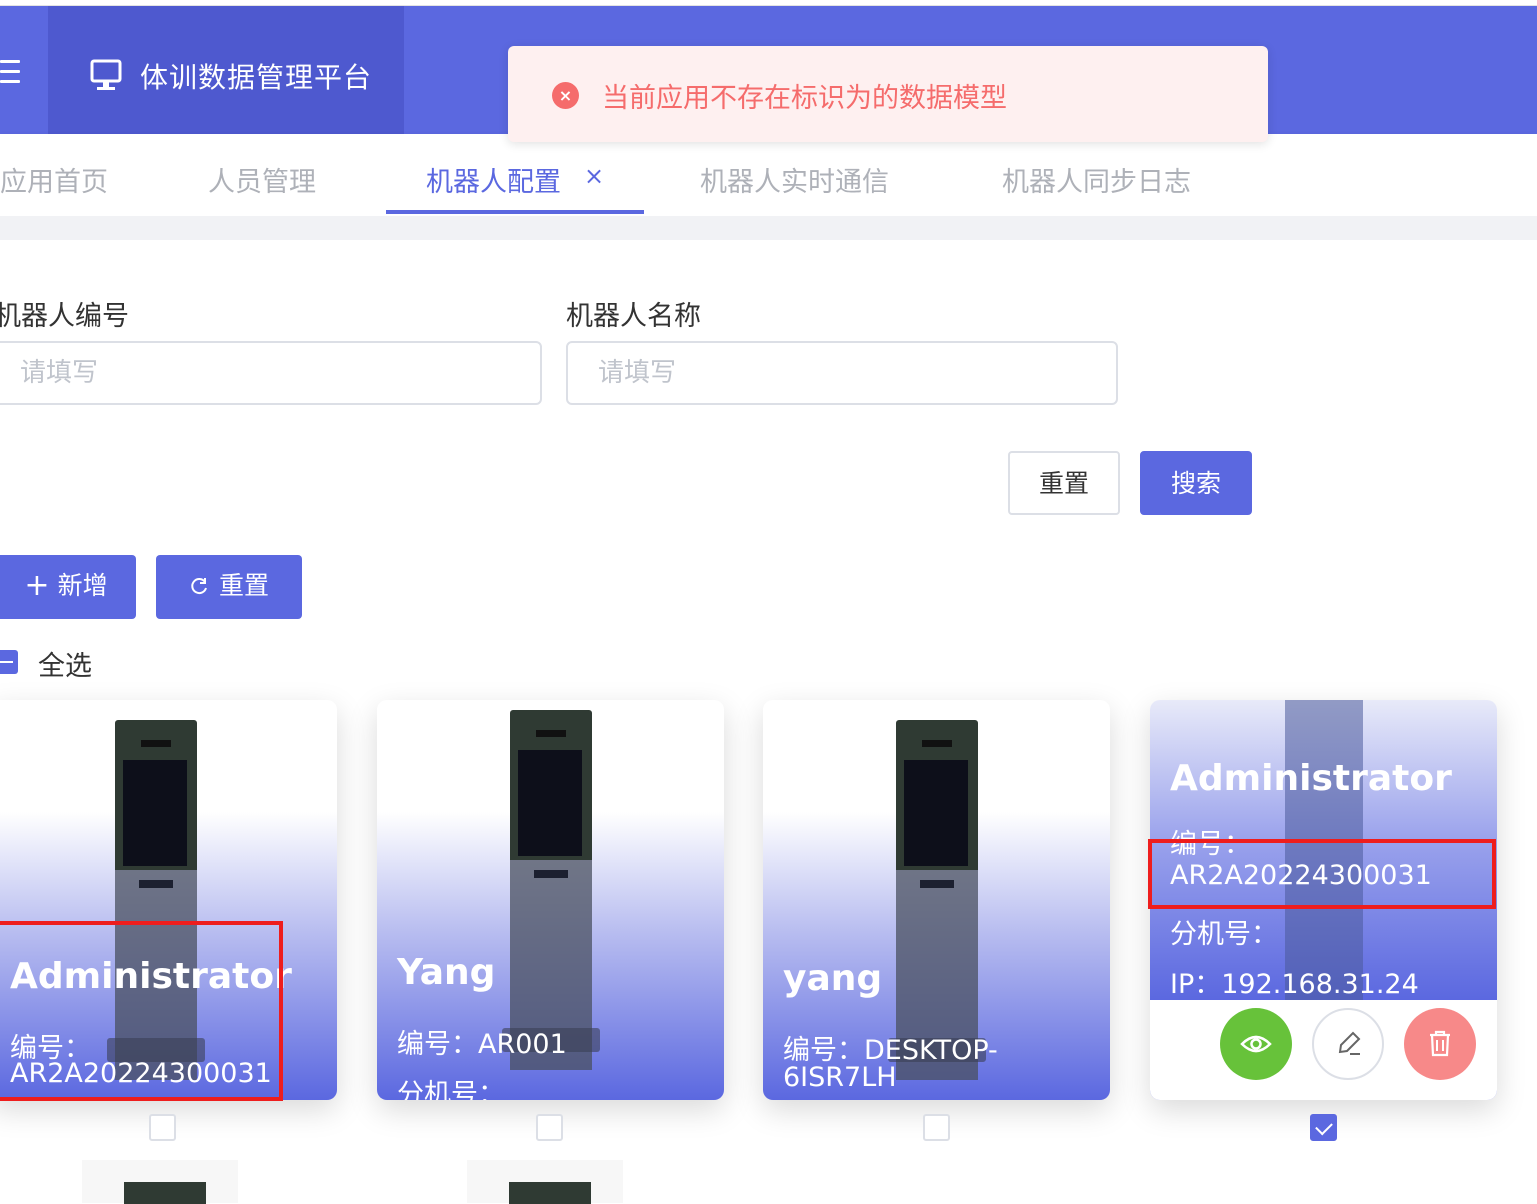 This screenshot has width=1537, height=1204. What do you see at coordinates (804, 98) in the screenshot?
I see `toast-message: 当前应用不存在标识为的数据模型` at bounding box center [804, 98].